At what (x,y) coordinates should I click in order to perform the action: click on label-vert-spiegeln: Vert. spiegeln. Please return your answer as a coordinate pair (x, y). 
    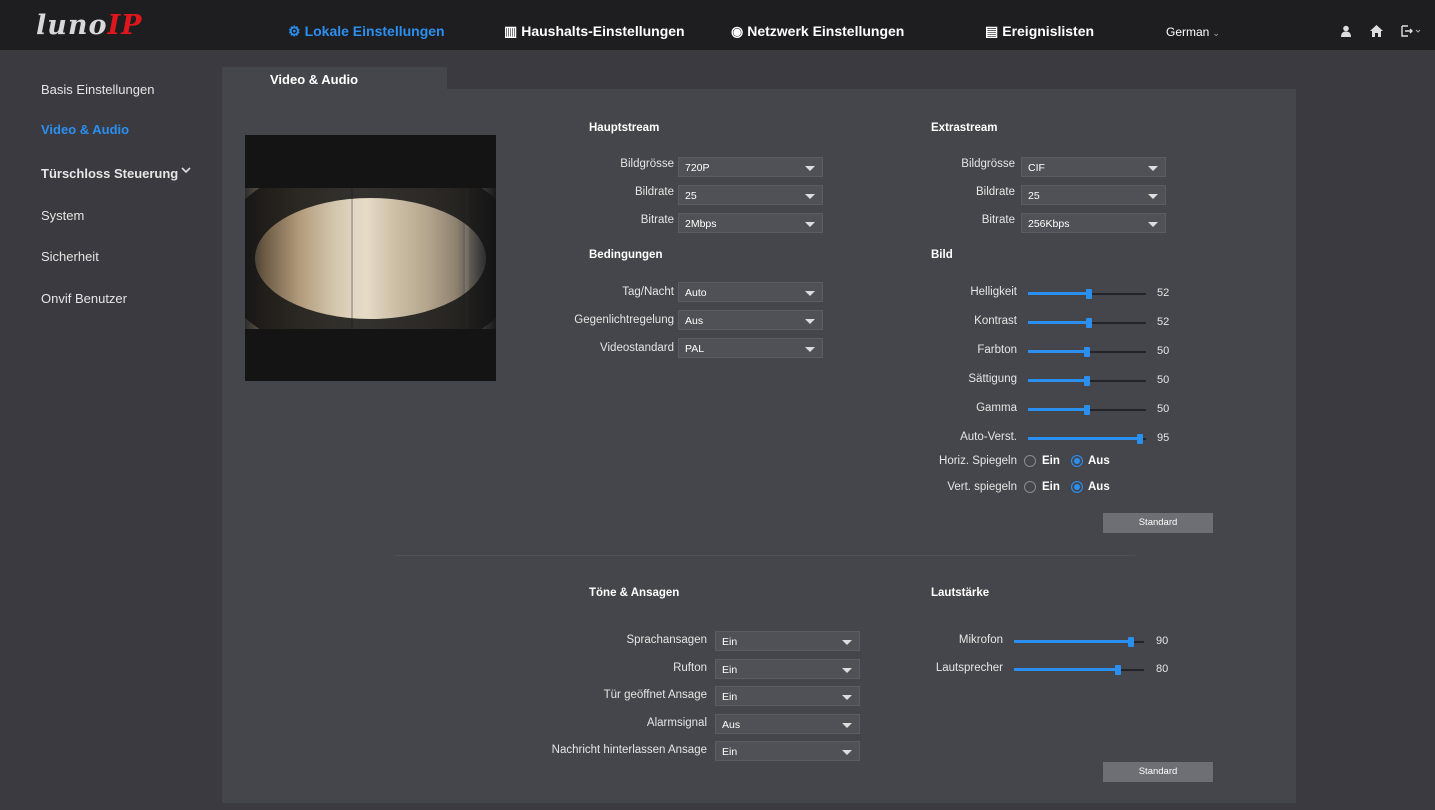
    Looking at the image, I should click on (982, 487).